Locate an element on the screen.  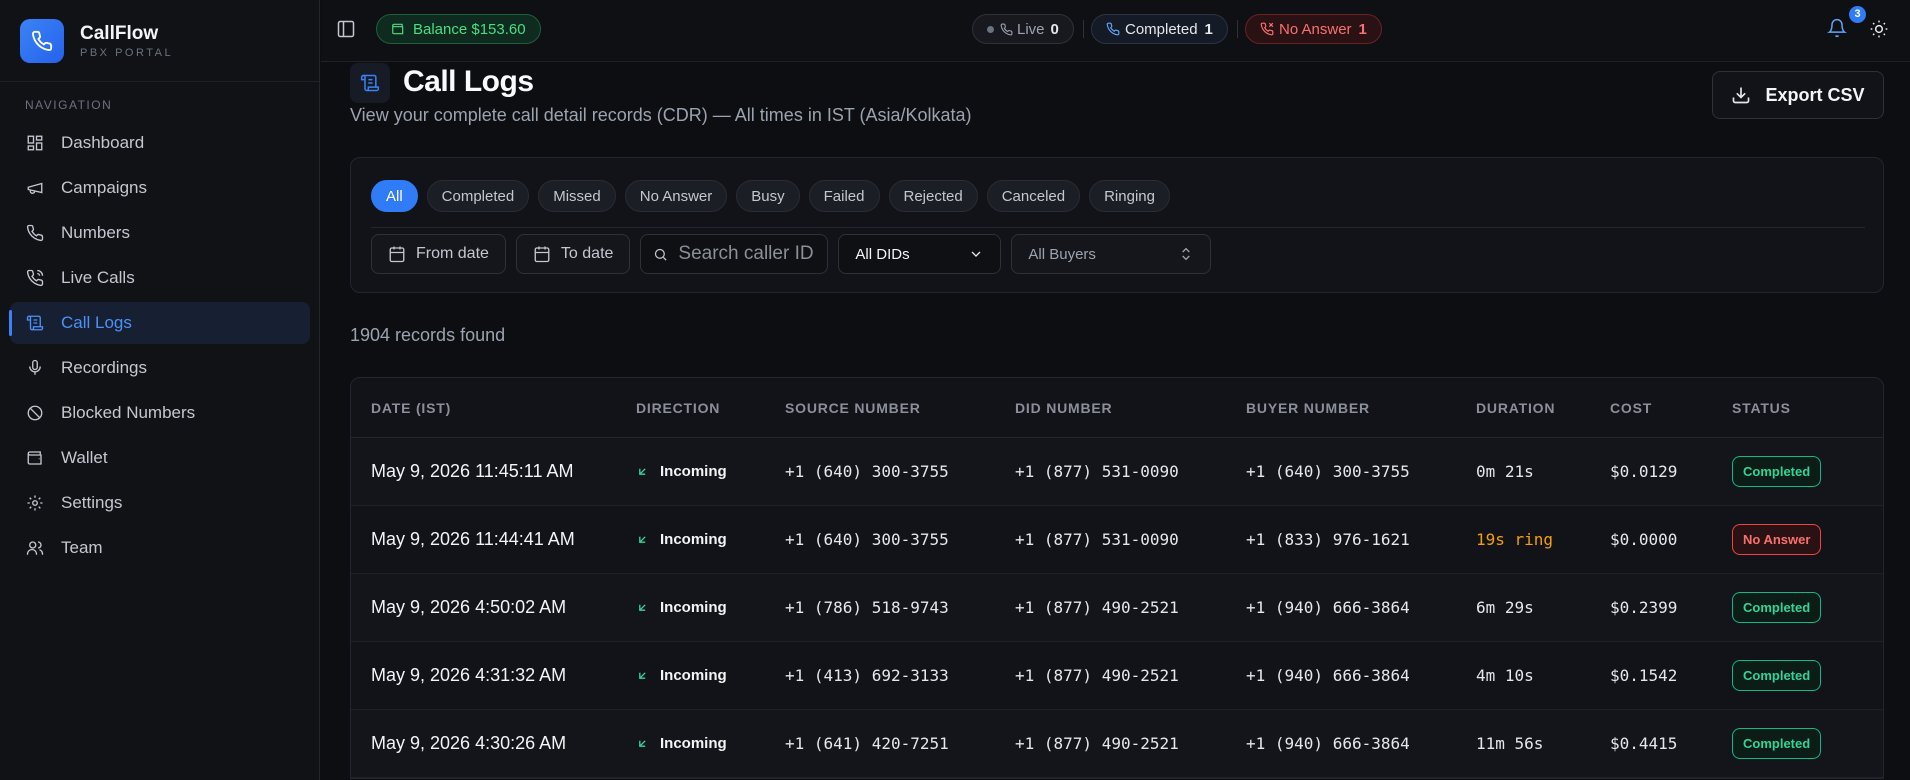
chip-rejected: Rejected is located at coordinates (933, 196).